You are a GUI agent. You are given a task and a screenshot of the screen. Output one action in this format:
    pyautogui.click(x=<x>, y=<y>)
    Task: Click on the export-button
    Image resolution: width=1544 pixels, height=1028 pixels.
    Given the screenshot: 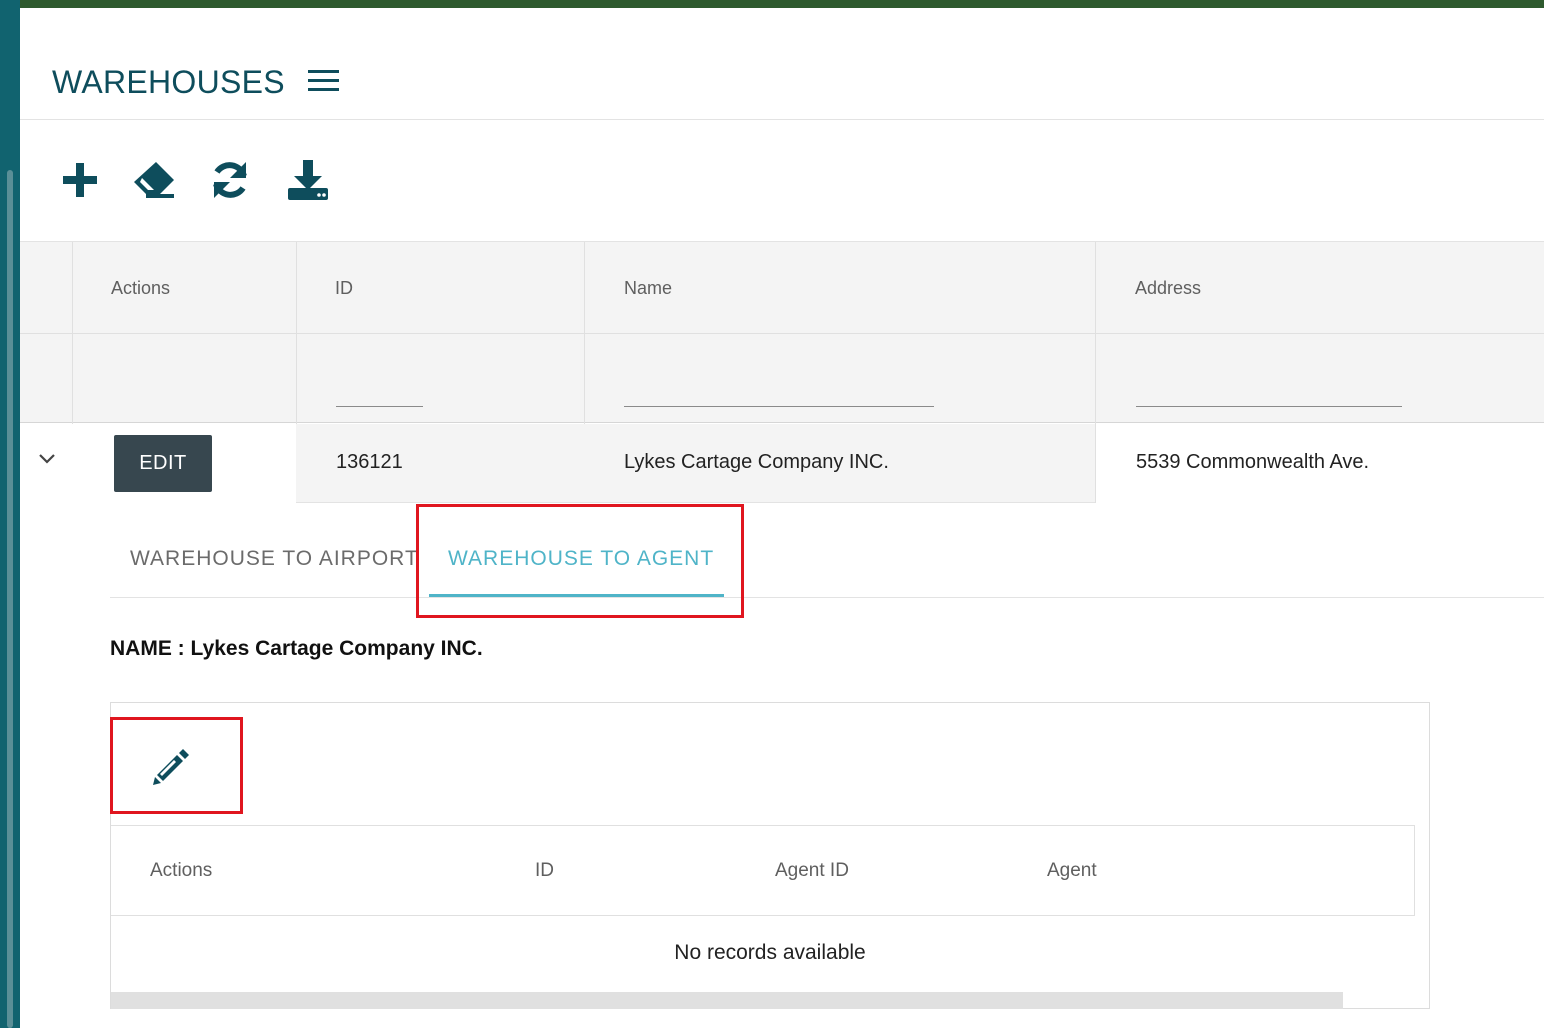 What is the action you would take?
    pyautogui.click(x=308, y=180)
    